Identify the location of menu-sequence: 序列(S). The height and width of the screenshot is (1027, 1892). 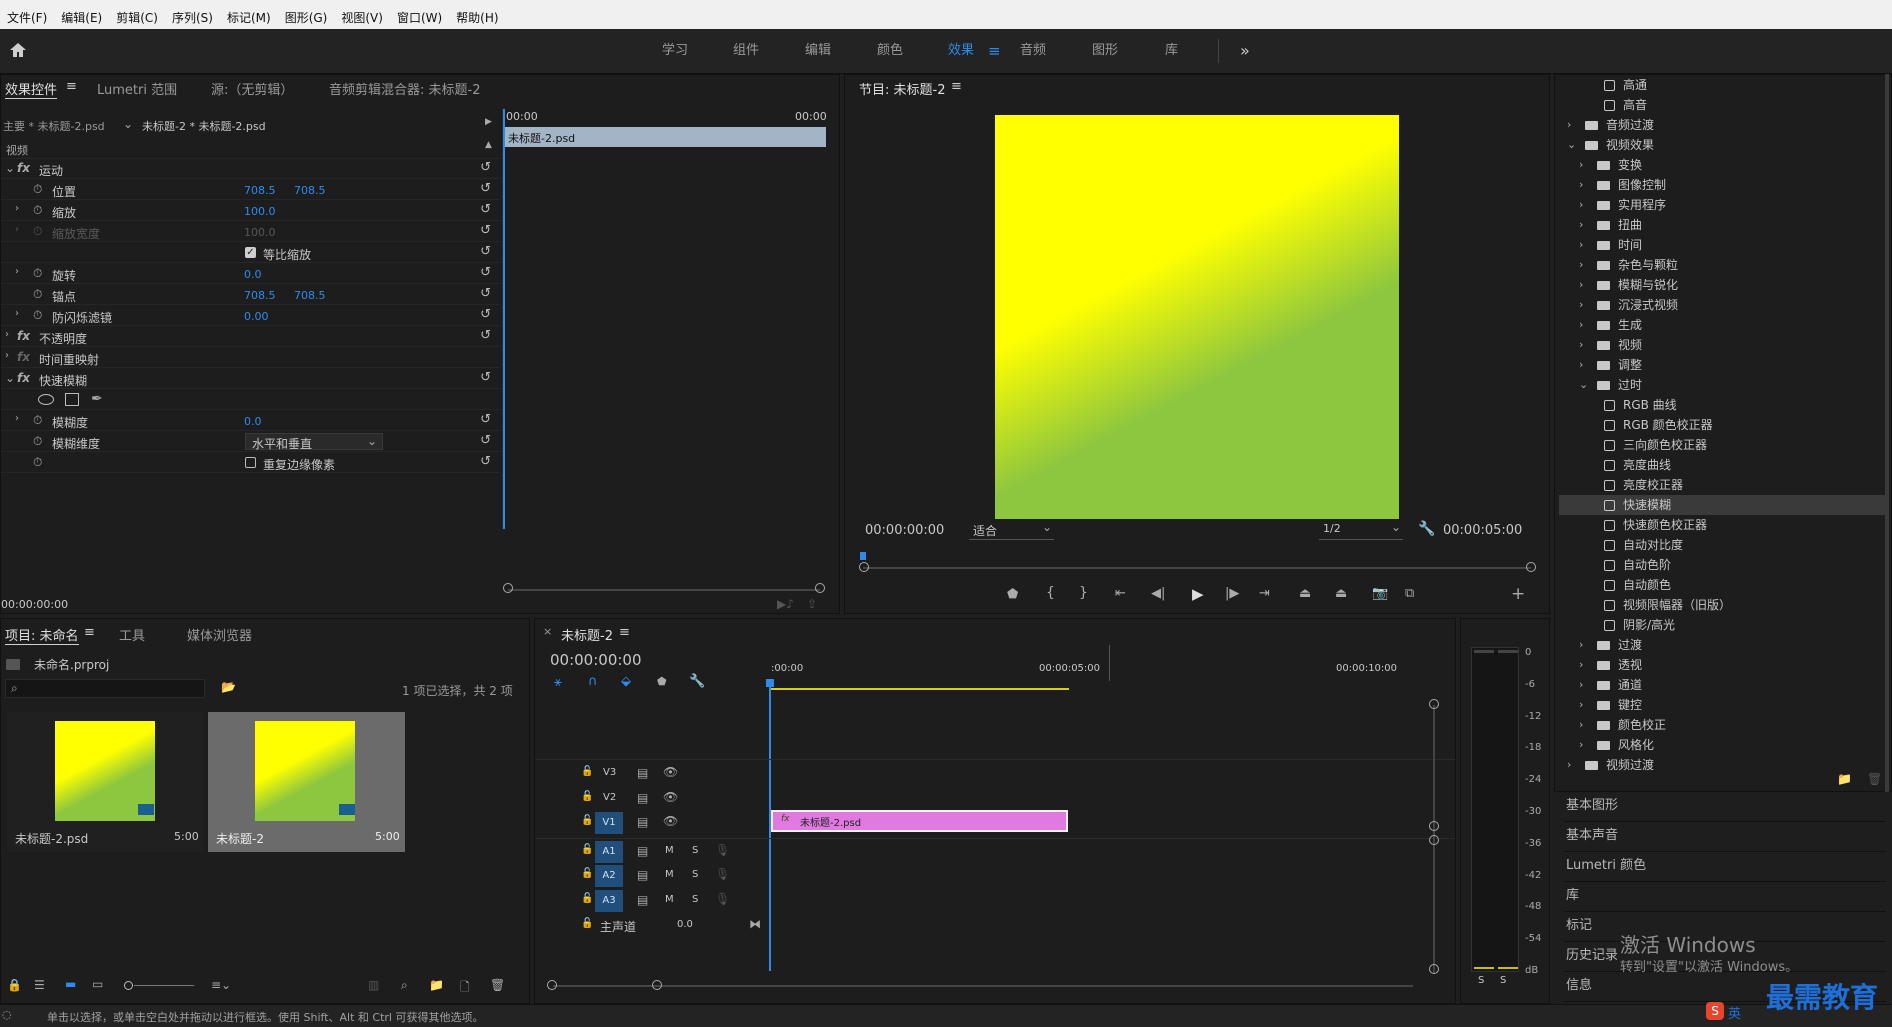
(192, 18).